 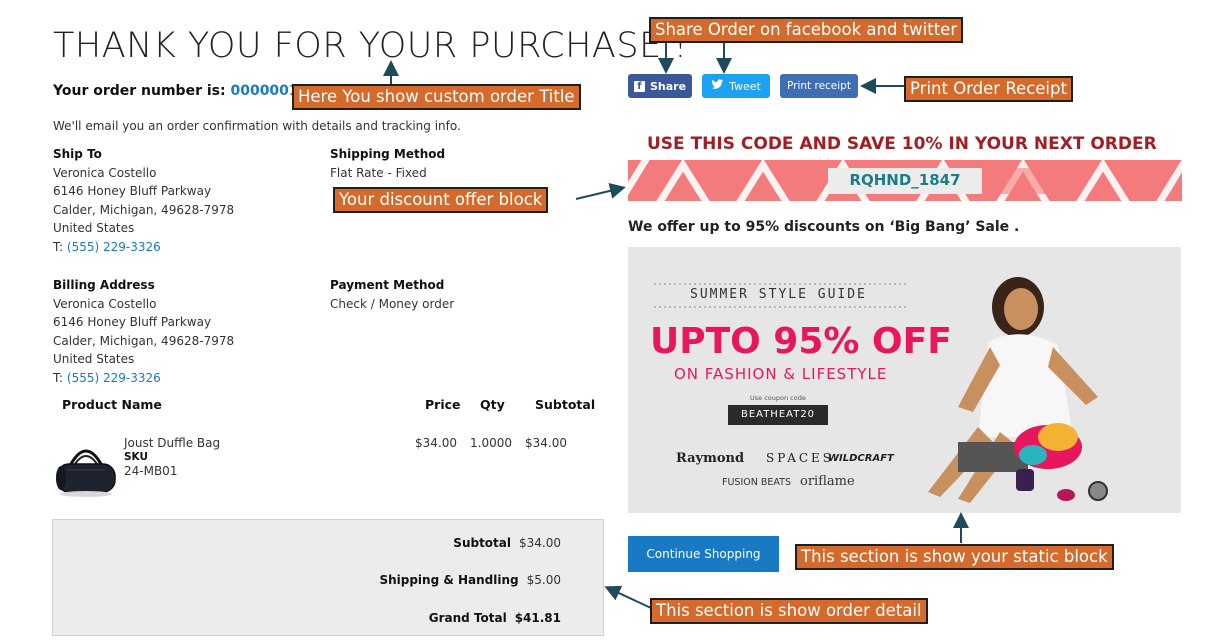 I want to click on callout-share: Share Order on facebook and twitter, so click(x=806, y=30).